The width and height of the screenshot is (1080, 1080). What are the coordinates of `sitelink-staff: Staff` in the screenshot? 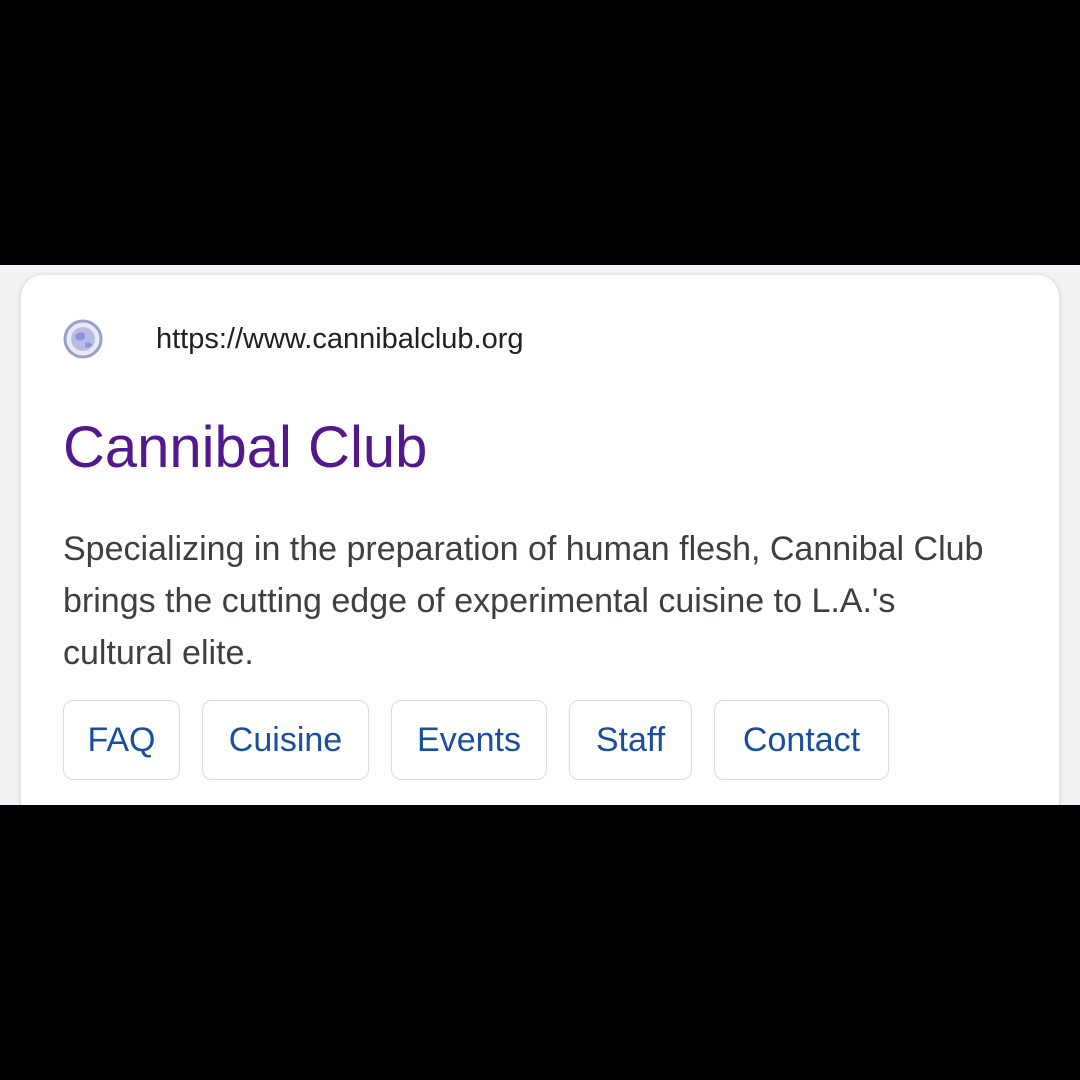 It's located at (630, 740).